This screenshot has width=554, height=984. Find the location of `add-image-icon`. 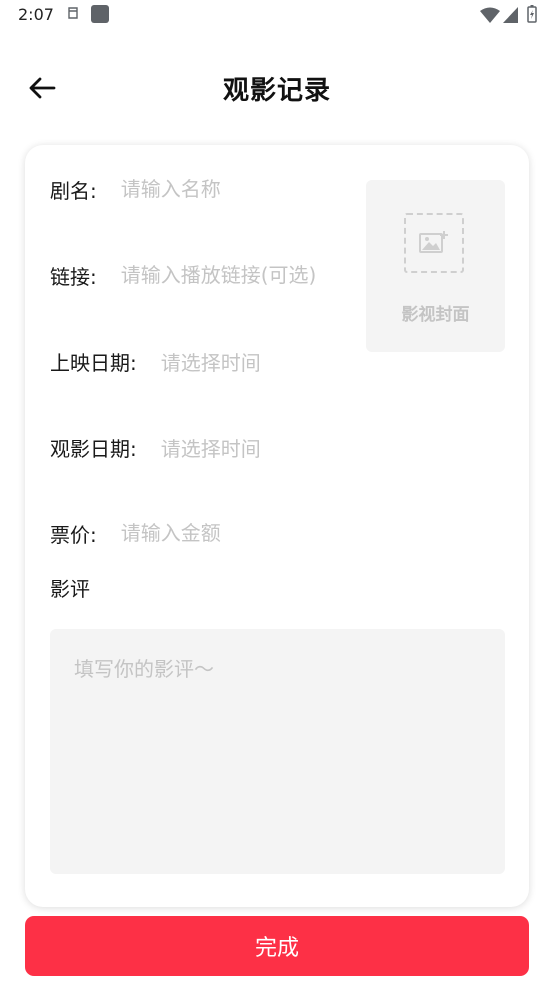

add-image-icon is located at coordinates (433, 242).